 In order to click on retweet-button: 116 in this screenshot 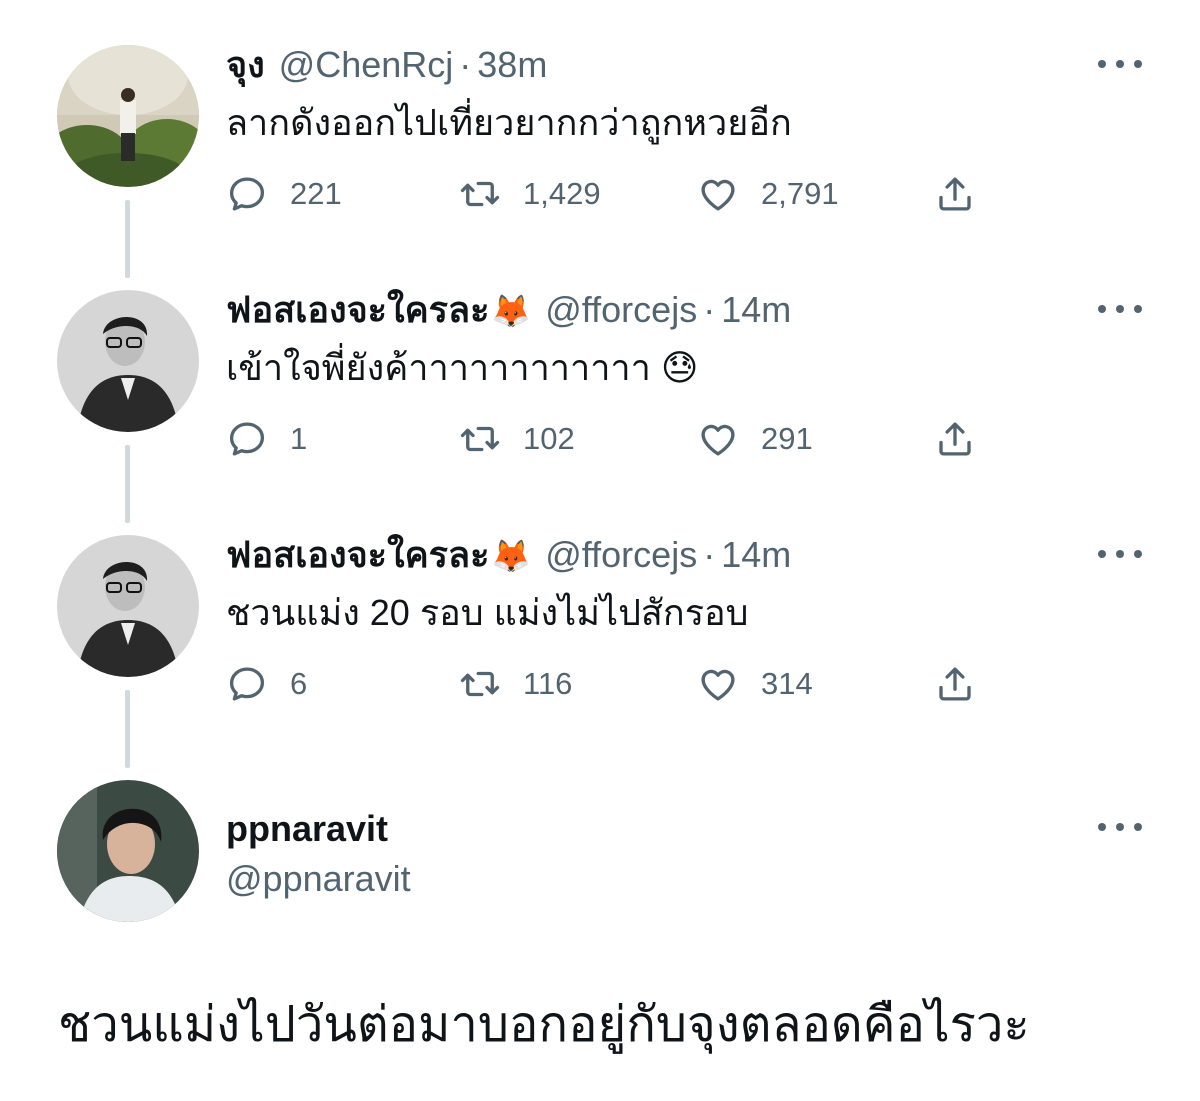, I will do `click(515, 684)`.